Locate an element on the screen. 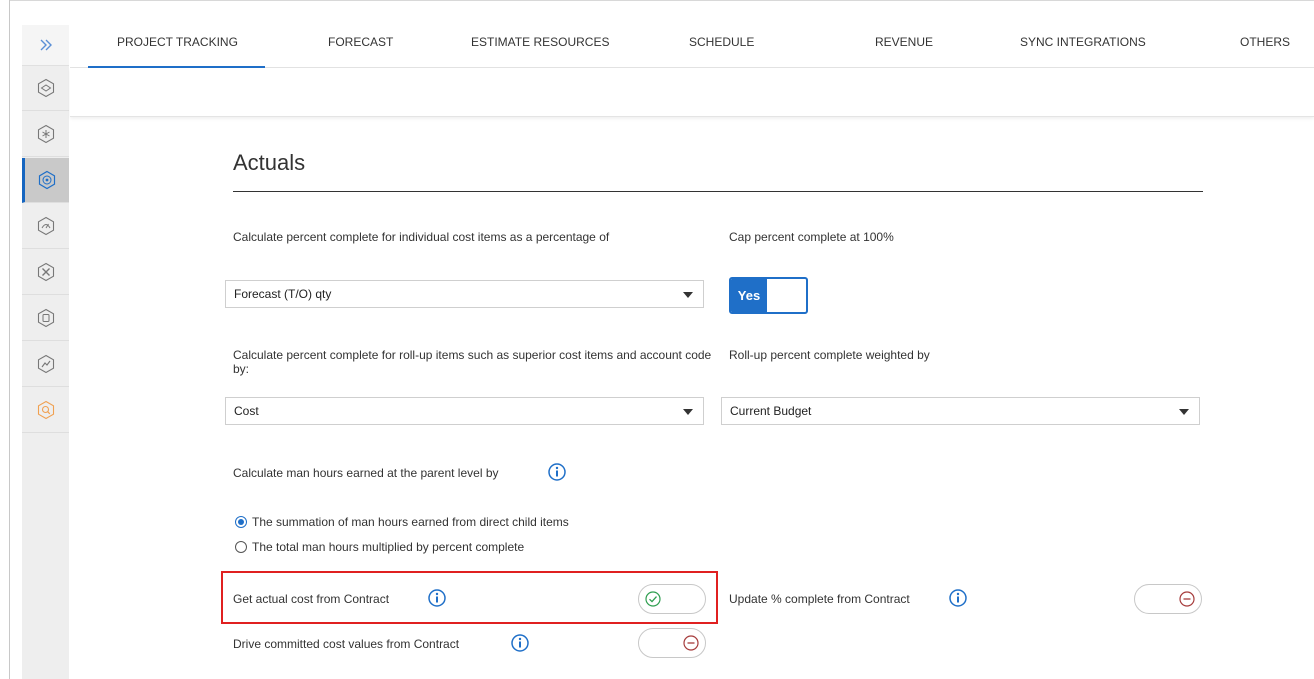 The height and width of the screenshot is (679, 1314). cap-percent-label: Cap percent complete at 100% is located at coordinates (811, 237).